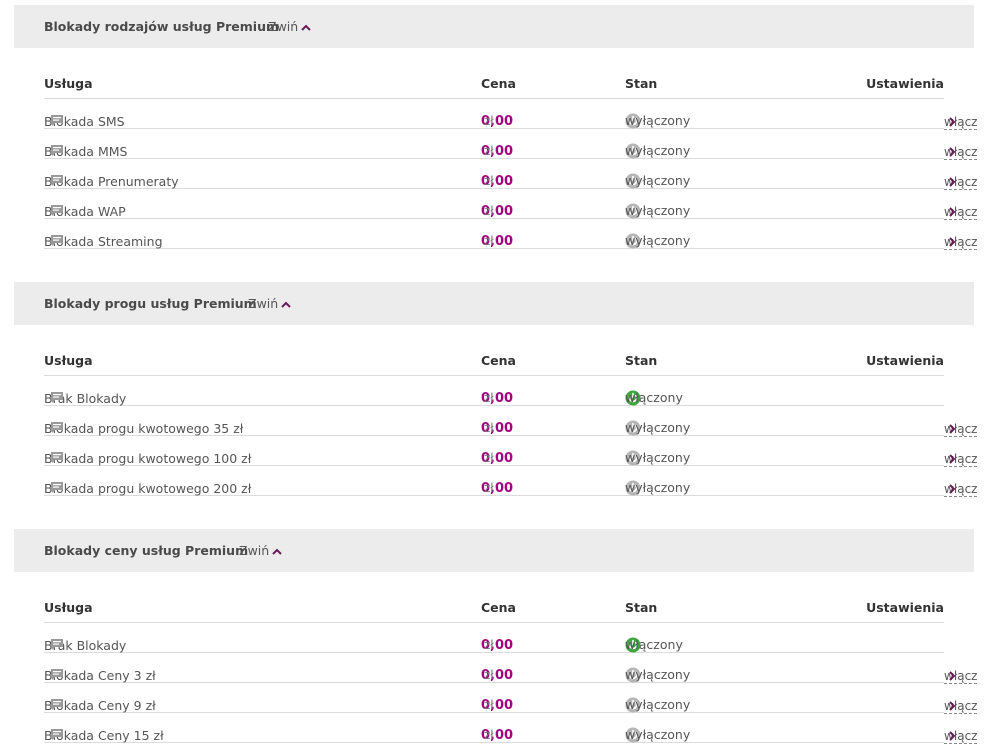 This screenshot has height=753, width=989. What do you see at coordinates (511, 698) in the screenshot?
I see `table-row: Blokada Ceny 9 zł 0,00 zł wyłączony włącz` at bounding box center [511, 698].